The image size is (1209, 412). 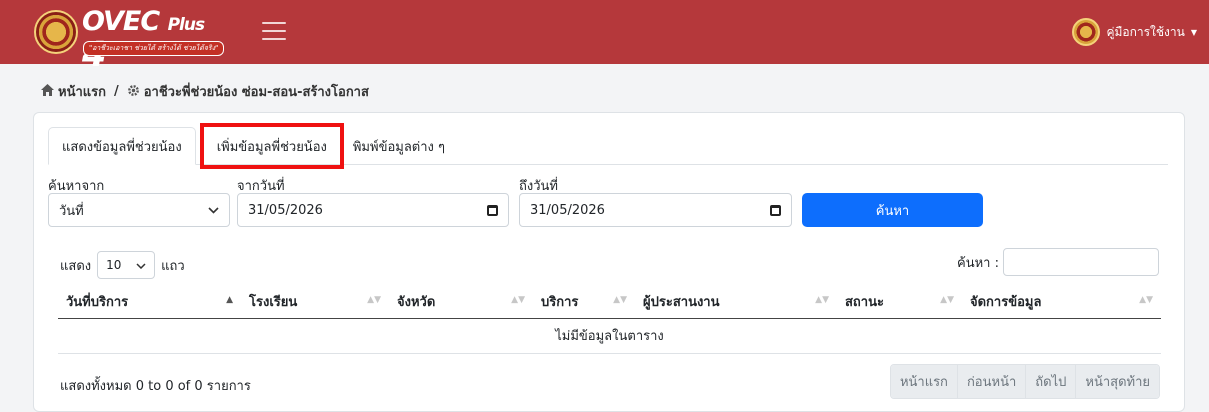 What do you see at coordinates (133, 92) in the screenshot?
I see `gear-icon` at bounding box center [133, 92].